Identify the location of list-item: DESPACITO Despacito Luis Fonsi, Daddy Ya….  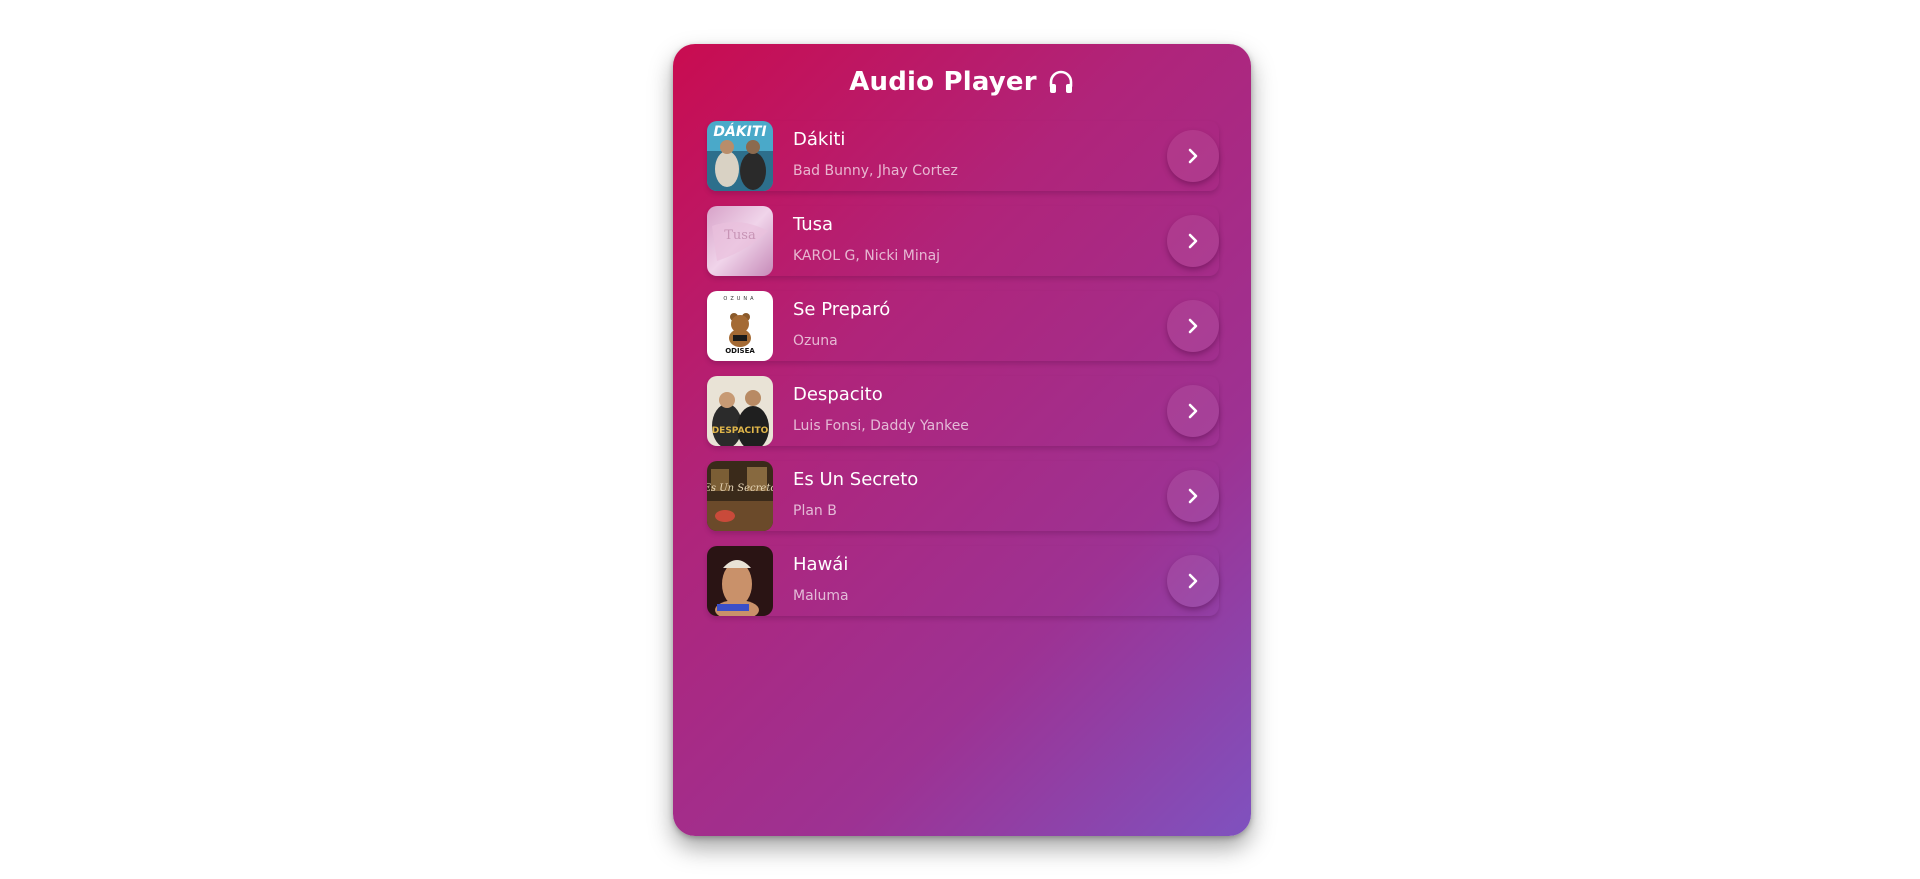
(963, 411).